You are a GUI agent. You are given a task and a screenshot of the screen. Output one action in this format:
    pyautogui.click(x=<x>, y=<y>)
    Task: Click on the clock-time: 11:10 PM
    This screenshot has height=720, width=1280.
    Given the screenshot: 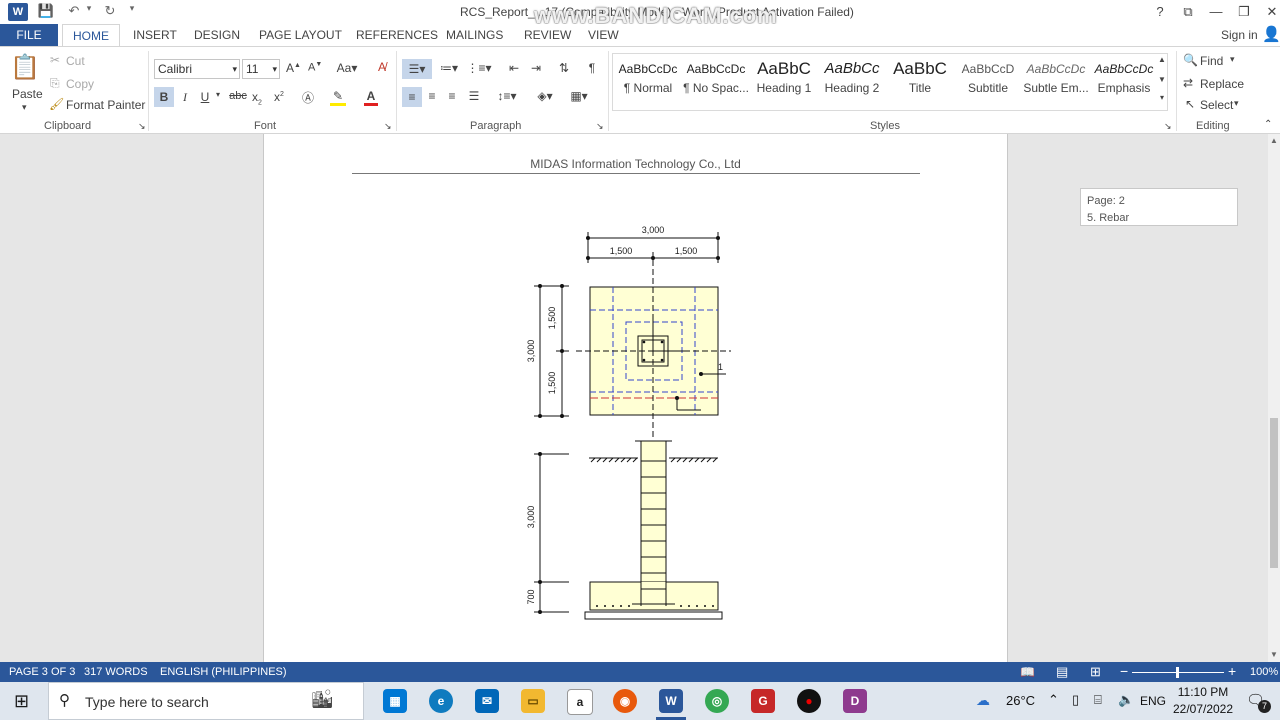 What is the action you would take?
    pyautogui.click(x=1203, y=692)
    